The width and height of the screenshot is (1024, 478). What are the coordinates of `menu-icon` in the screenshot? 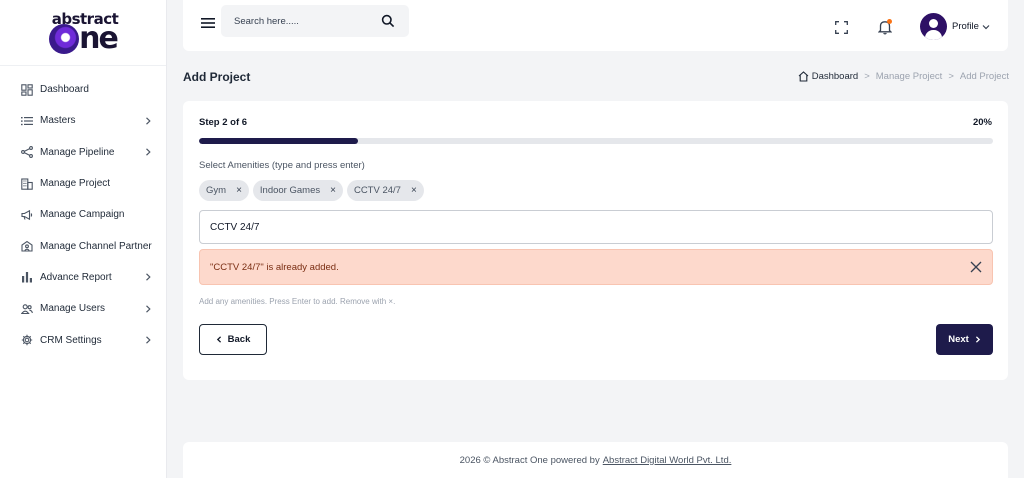 It's located at (208, 23).